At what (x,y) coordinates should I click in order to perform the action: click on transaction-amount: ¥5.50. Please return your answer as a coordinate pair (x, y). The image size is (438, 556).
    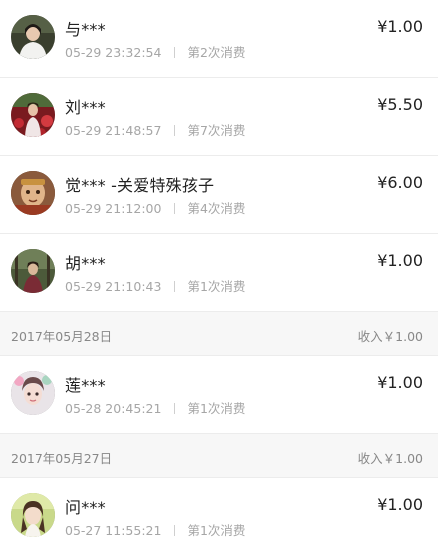
    Looking at the image, I should click on (400, 104).